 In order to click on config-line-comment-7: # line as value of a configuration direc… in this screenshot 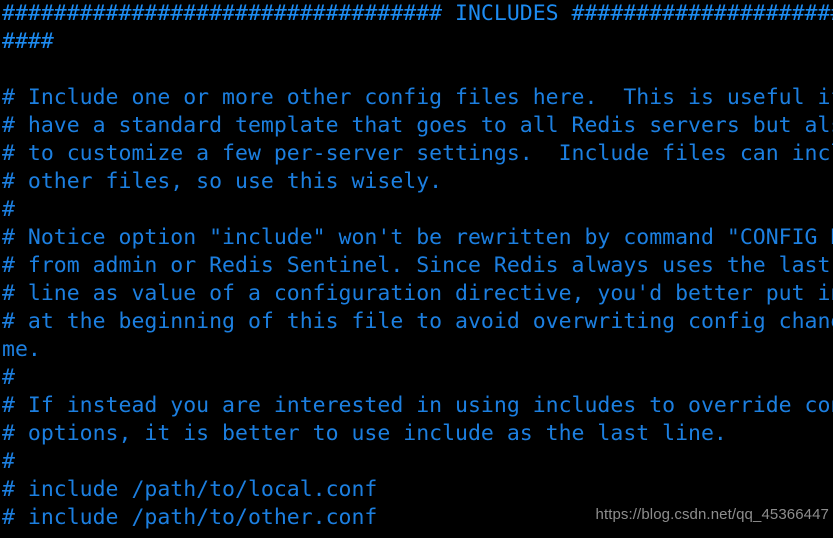, I will do `click(417, 293)`.